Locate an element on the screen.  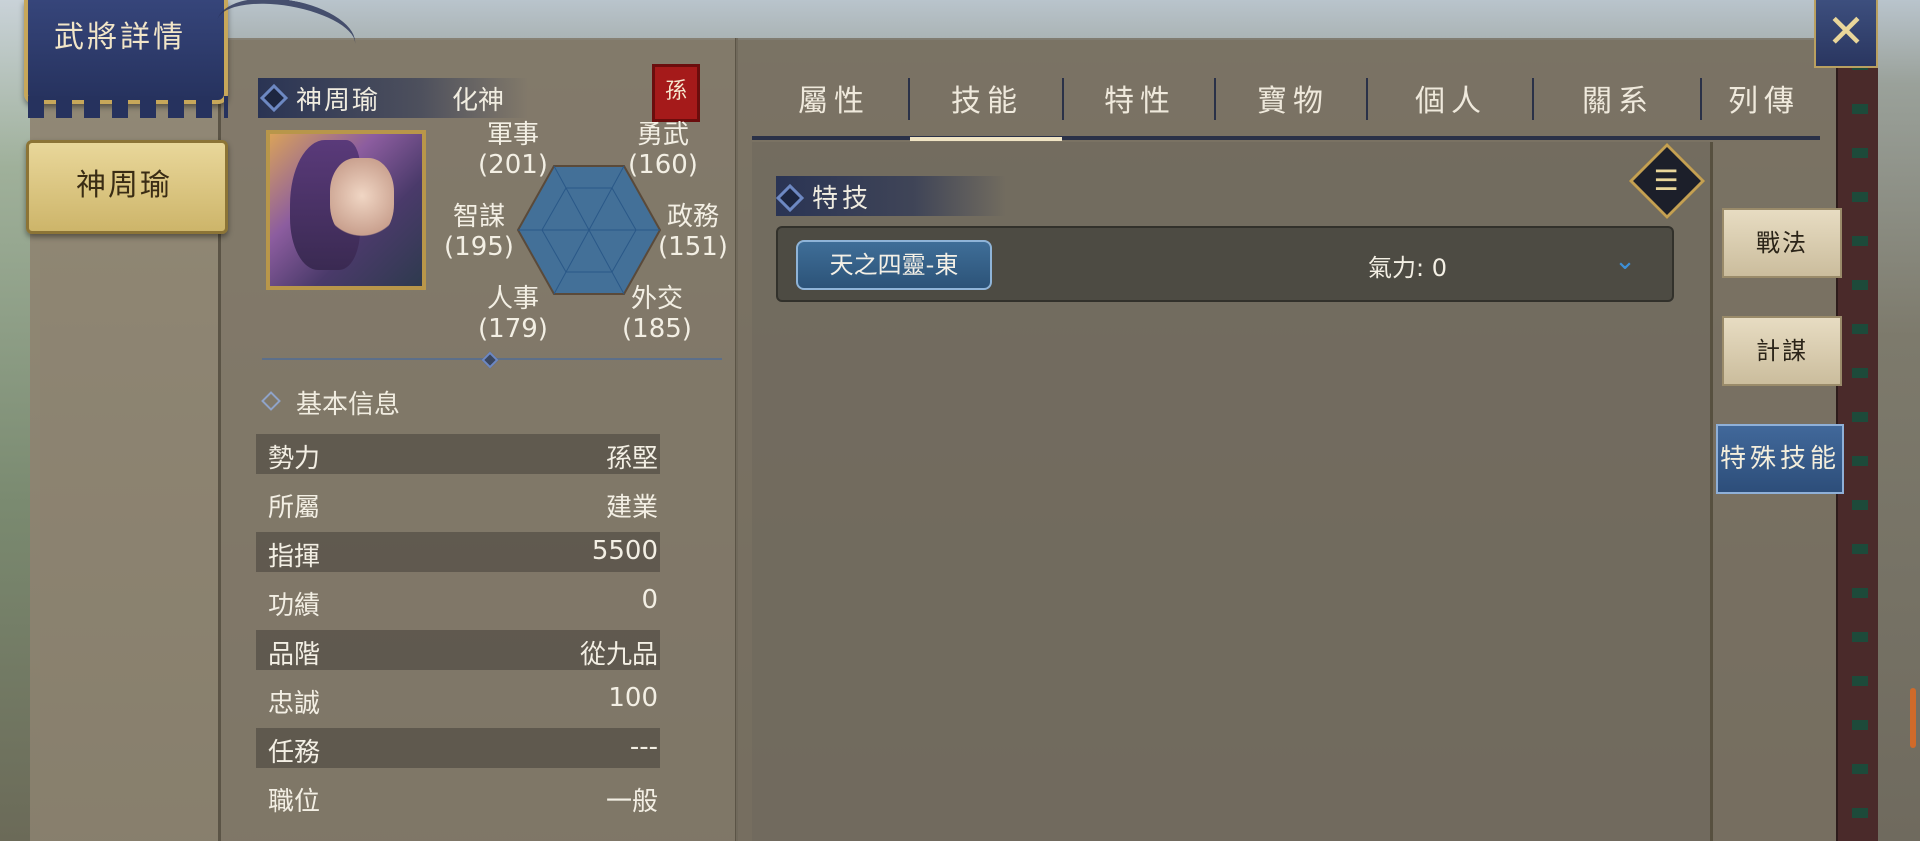
portrait-face is located at coordinates (362, 200).